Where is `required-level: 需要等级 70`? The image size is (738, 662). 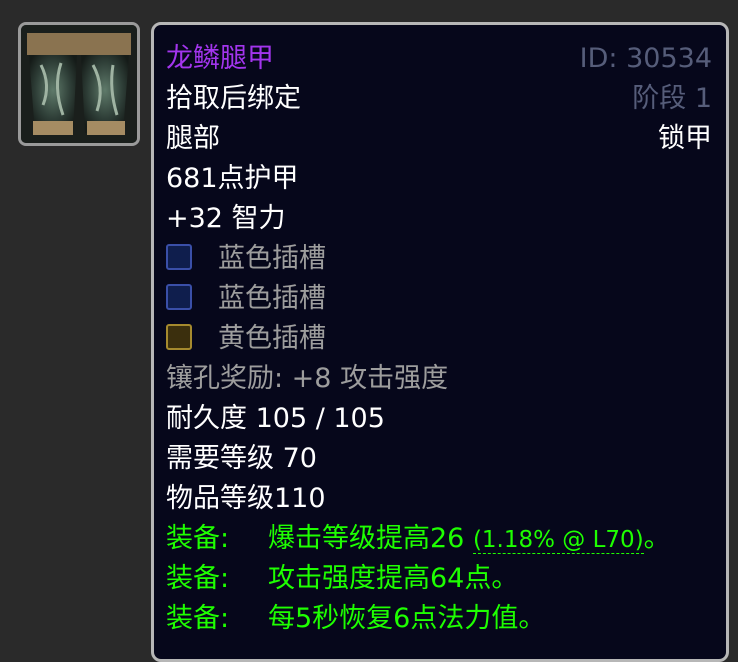 required-level: 需要等级 70 is located at coordinates (241, 458).